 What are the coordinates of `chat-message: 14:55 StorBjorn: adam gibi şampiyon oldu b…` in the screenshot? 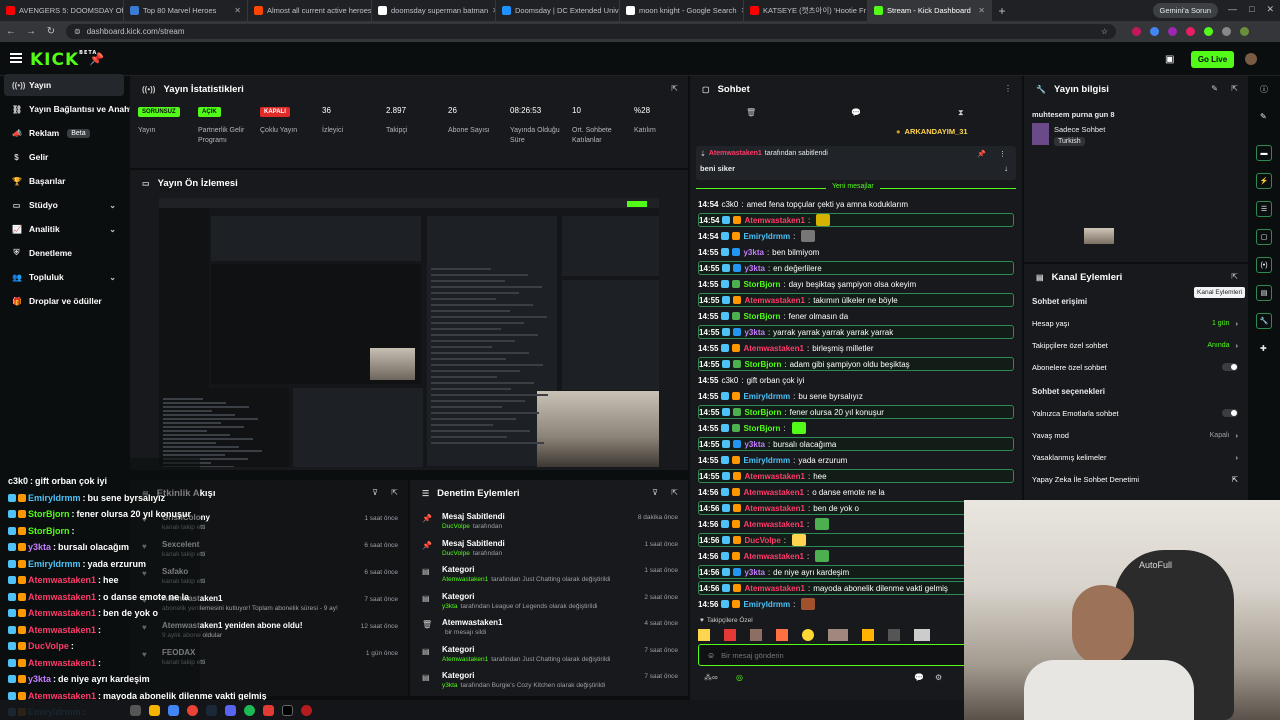 It's located at (856, 364).